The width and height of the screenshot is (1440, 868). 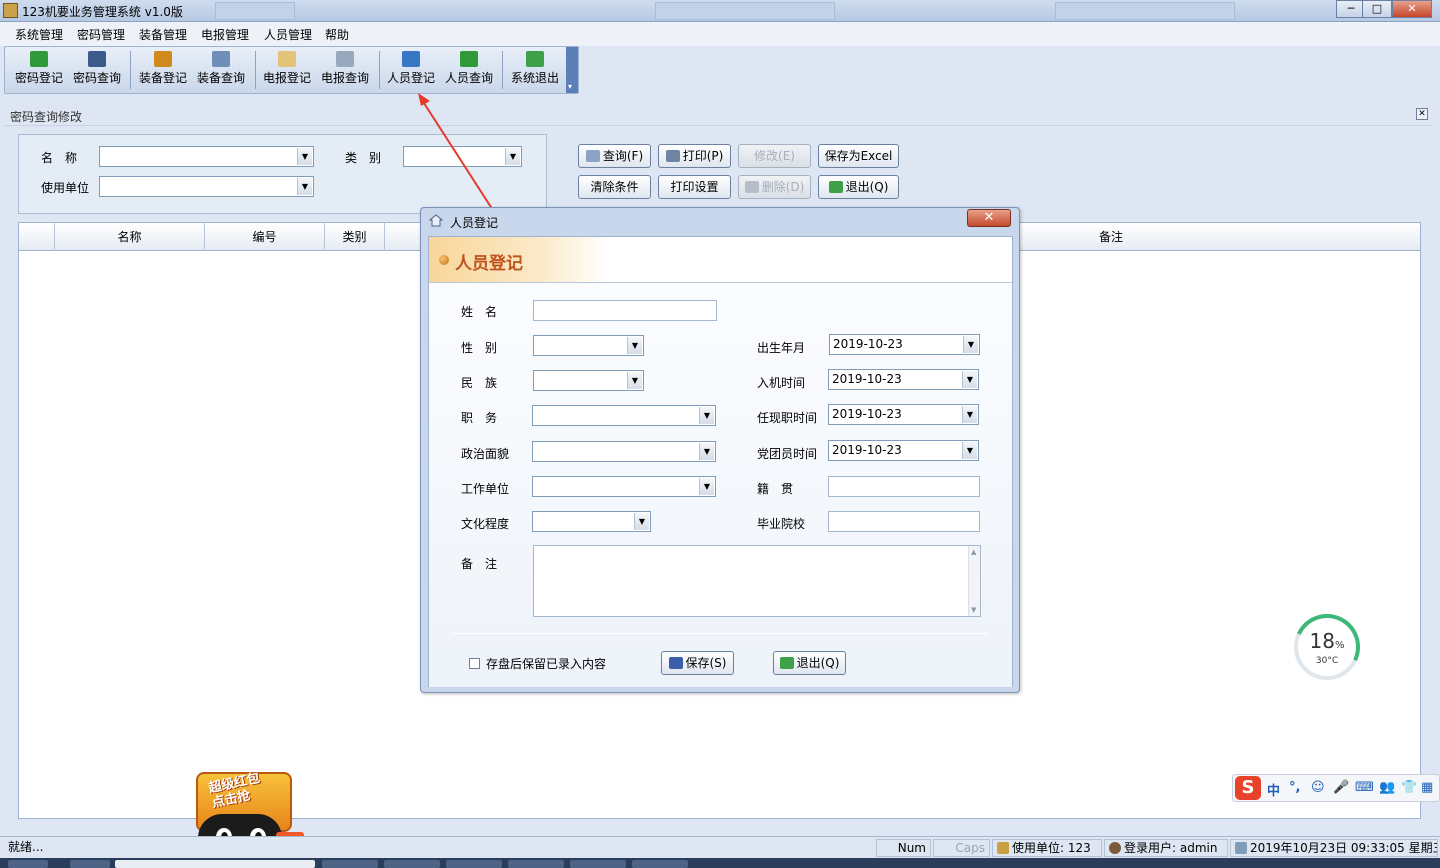 What do you see at coordinates (904, 521) in the screenshot?
I see `school-input` at bounding box center [904, 521].